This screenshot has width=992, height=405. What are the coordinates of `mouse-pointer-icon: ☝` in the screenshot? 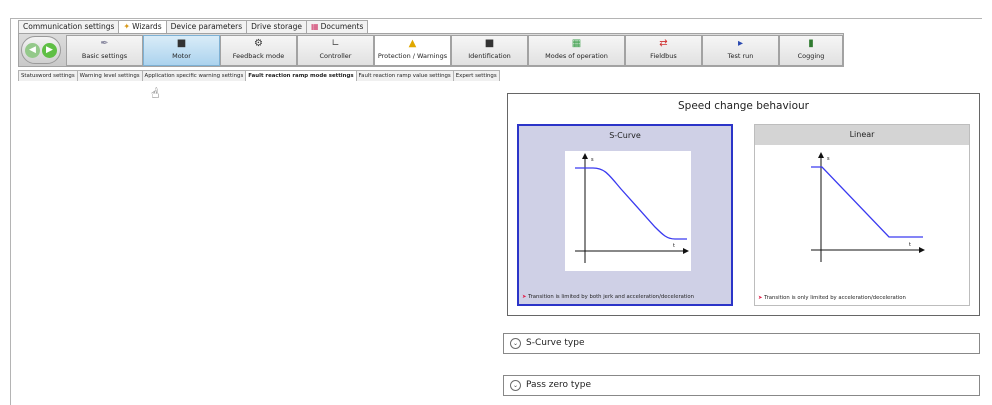 It's located at (155, 94).